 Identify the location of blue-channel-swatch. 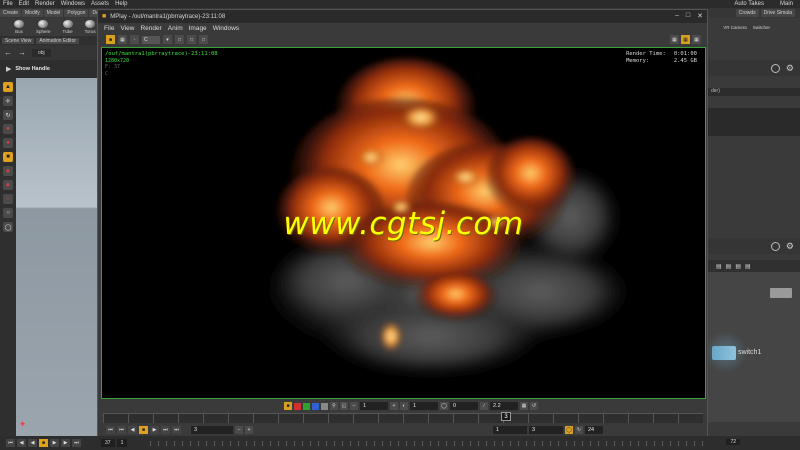
(315, 406).